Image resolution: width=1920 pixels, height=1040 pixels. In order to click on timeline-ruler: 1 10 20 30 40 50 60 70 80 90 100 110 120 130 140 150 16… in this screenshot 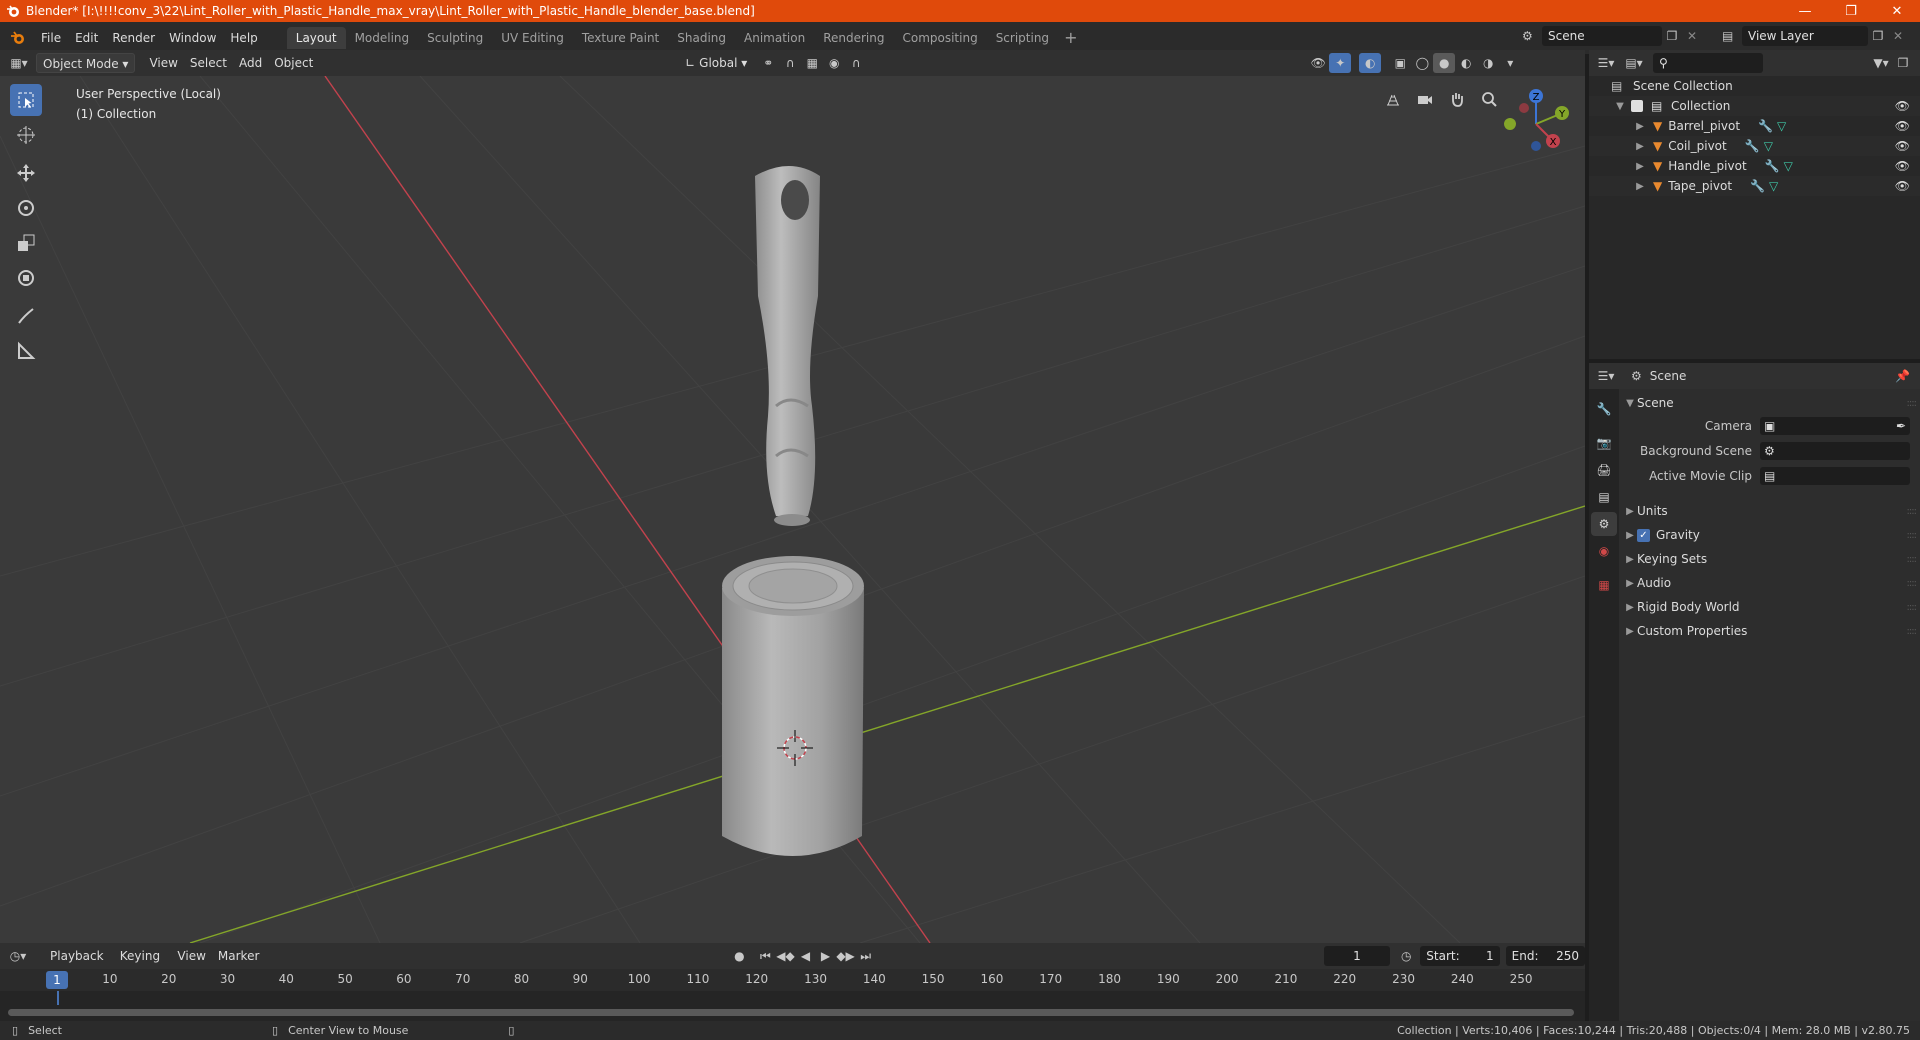, I will do `click(792, 980)`.